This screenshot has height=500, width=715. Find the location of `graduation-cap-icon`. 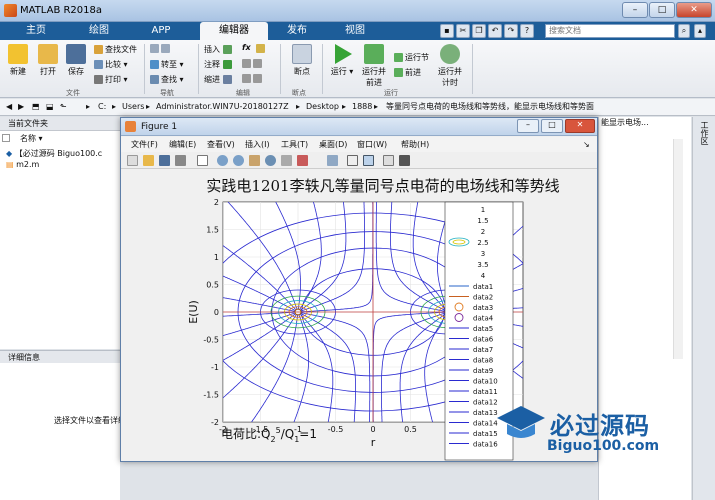

graduation-cap-icon is located at coordinates (521, 422).